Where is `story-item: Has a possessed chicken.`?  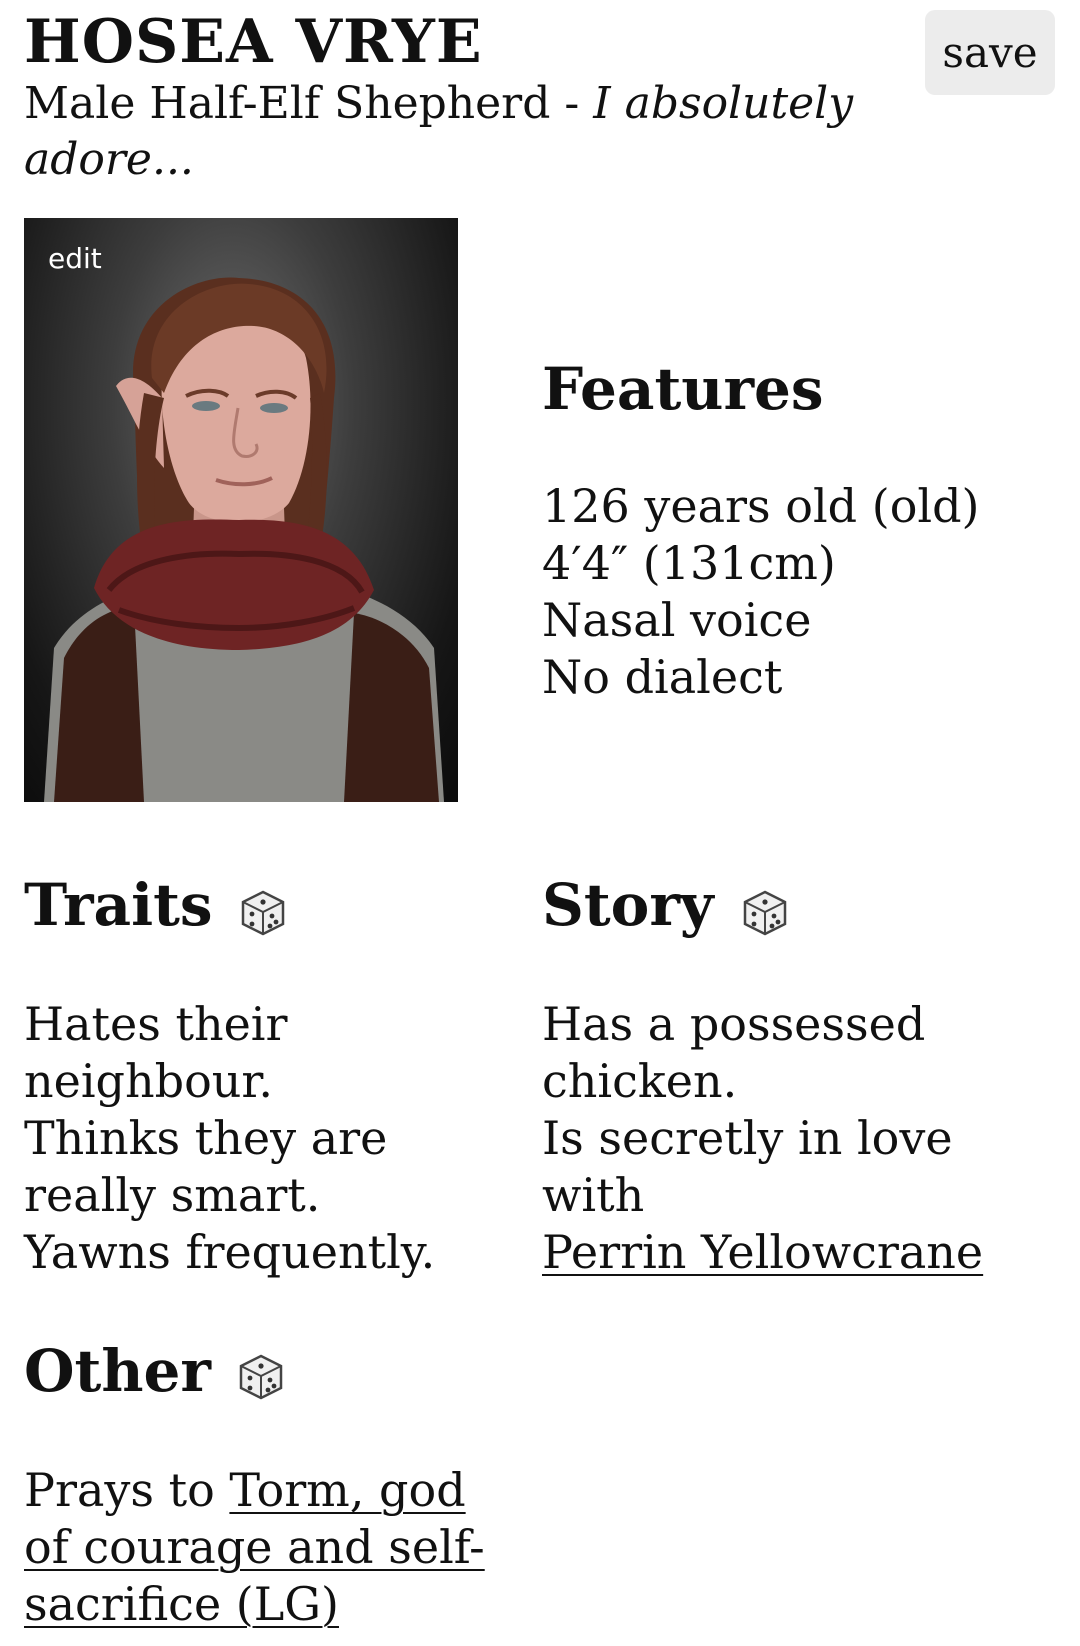 story-item: Has a possessed chicken. is located at coordinates (734, 1052).